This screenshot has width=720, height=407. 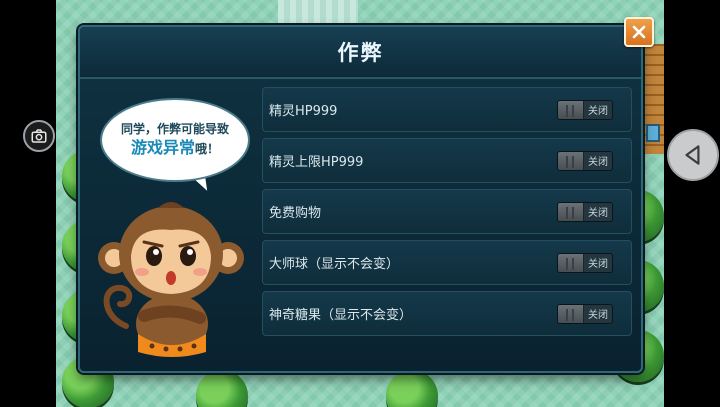 I want to click on dialog-header: 作弊, so click(x=360, y=53).